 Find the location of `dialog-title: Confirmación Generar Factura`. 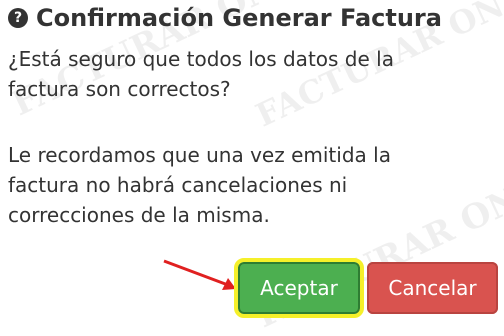

dialog-title: Confirmación Generar Factura is located at coordinates (239, 18).